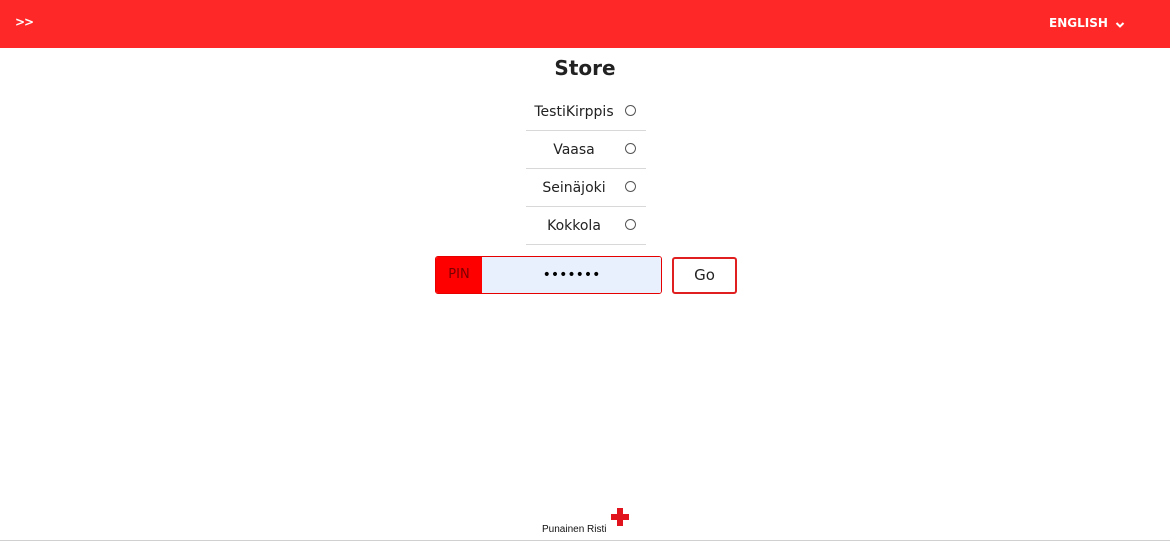 This screenshot has width=1170, height=543. I want to click on pin-field, so click(571, 275).